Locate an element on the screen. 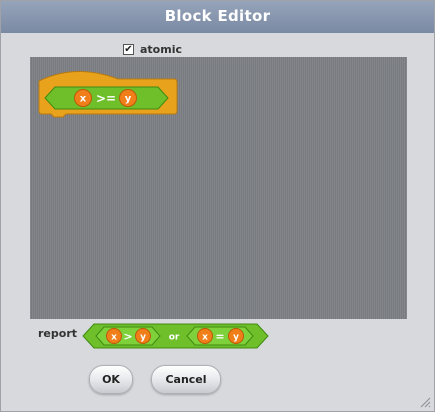 This screenshot has width=435, height=412. or-text: or is located at coordinates (174, 338).